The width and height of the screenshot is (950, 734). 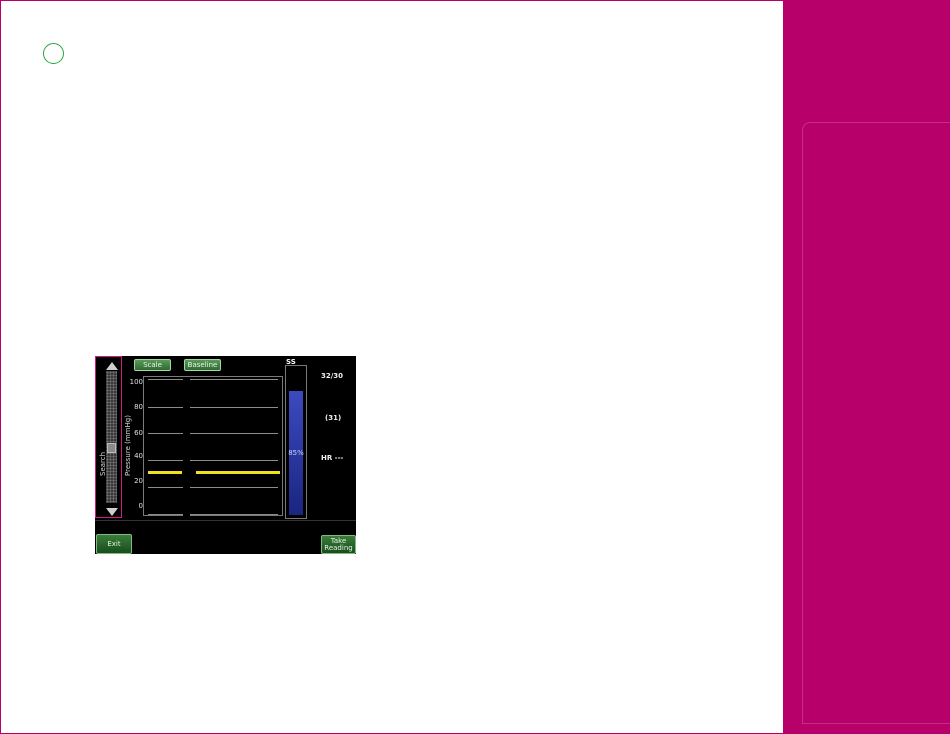 I want to click on scroll-track, so click(x=111, y=437).